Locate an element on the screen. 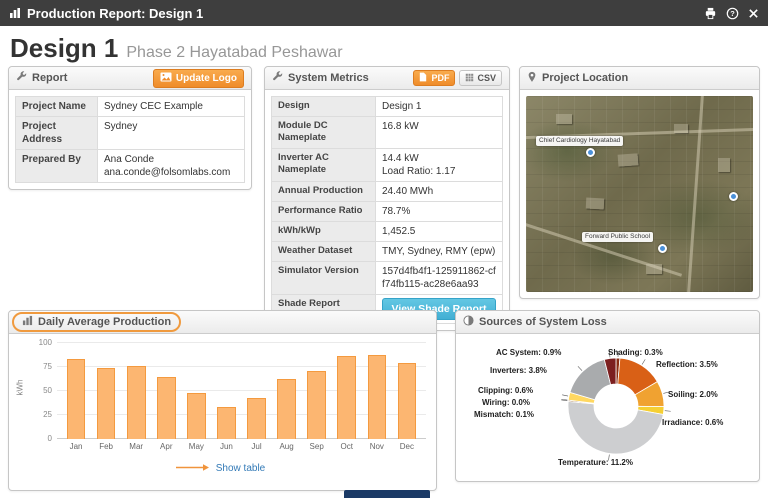  row-label: Prepared By is located at coordinates (56, 166).